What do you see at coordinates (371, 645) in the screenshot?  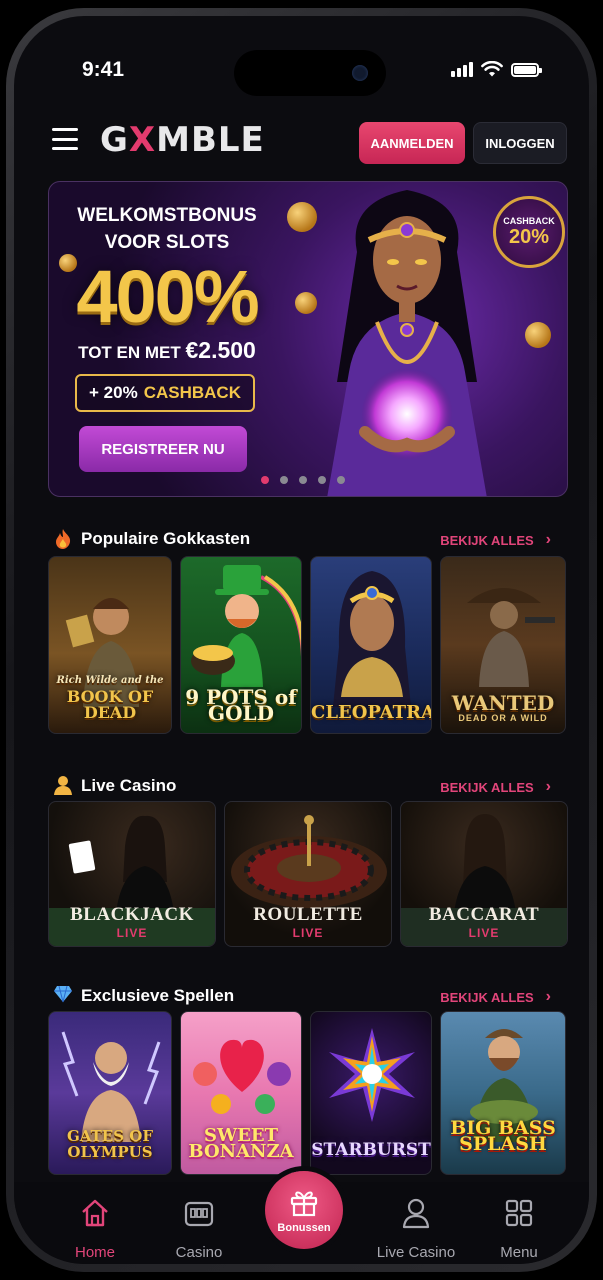 I see `game-tile-cleopatra: CLEOPATRA` at bounding box center [371, 645].